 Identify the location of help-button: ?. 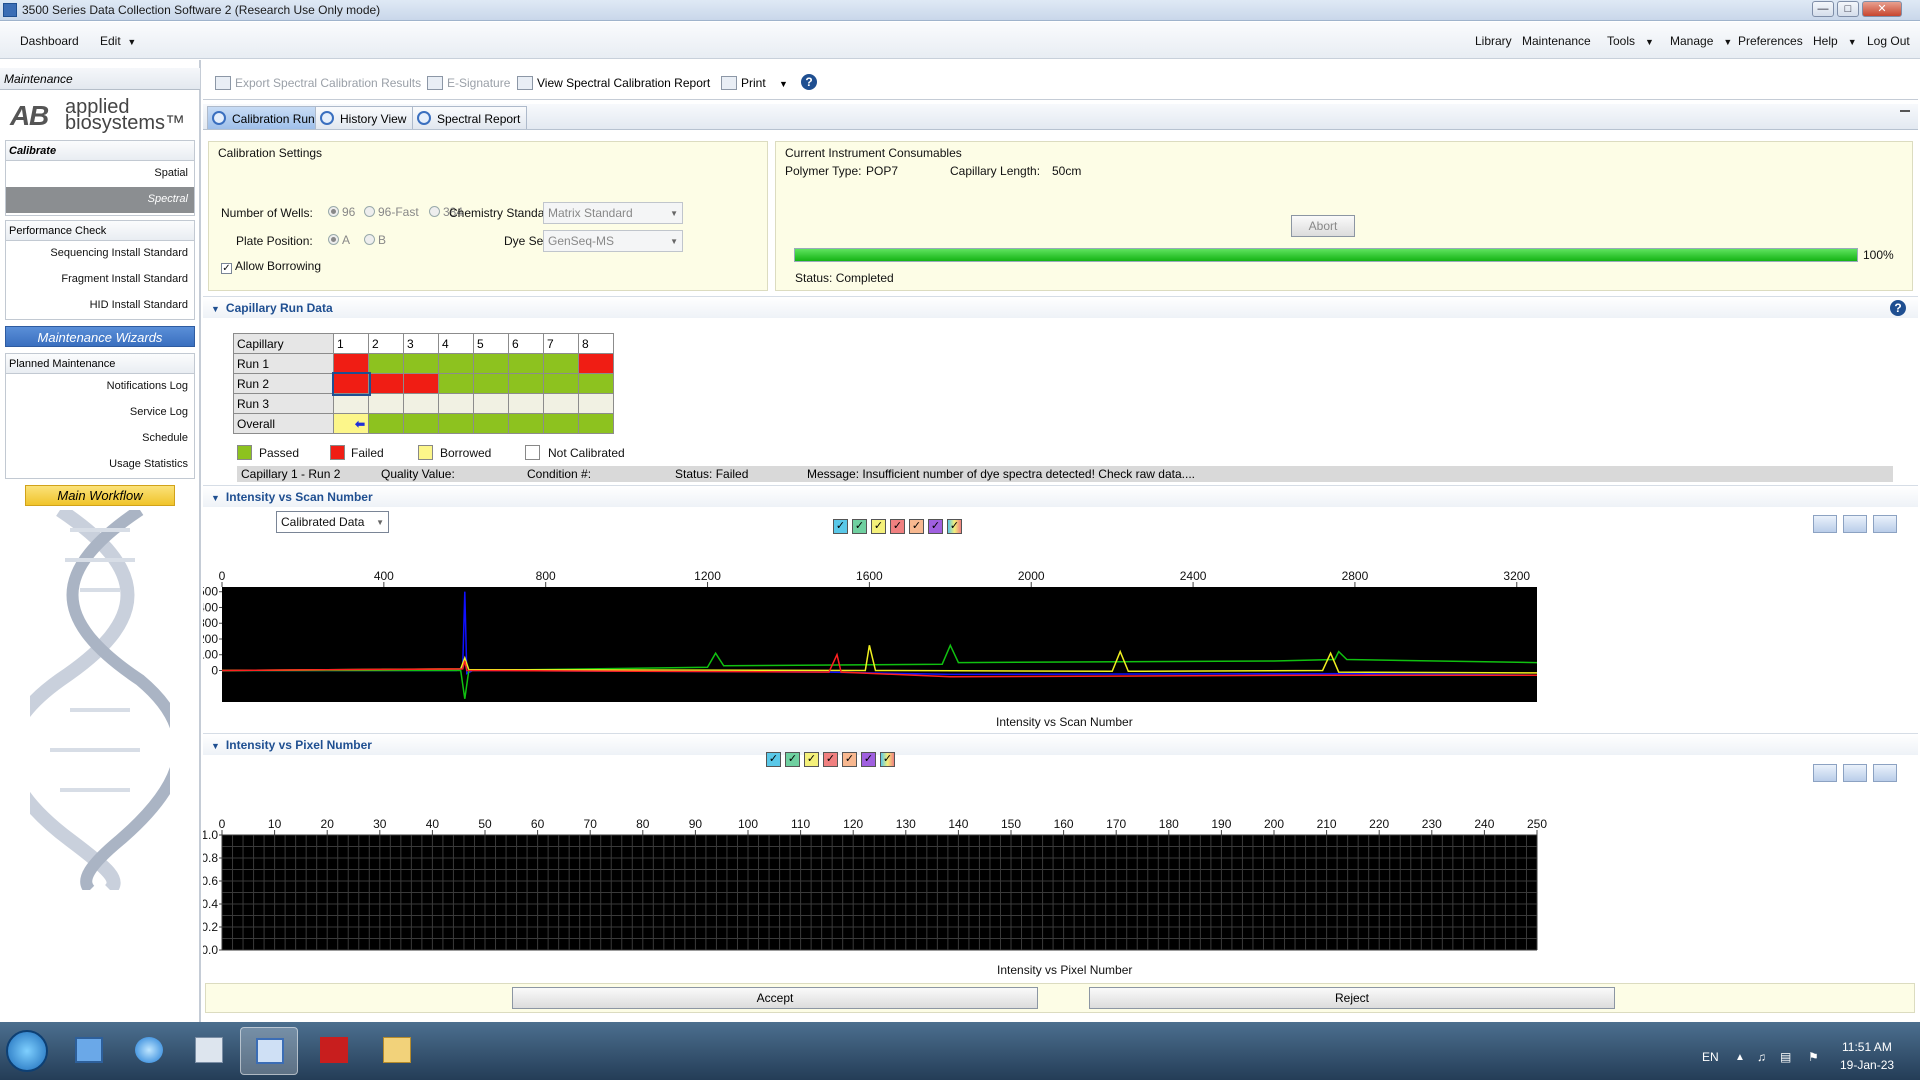
(809, 82).